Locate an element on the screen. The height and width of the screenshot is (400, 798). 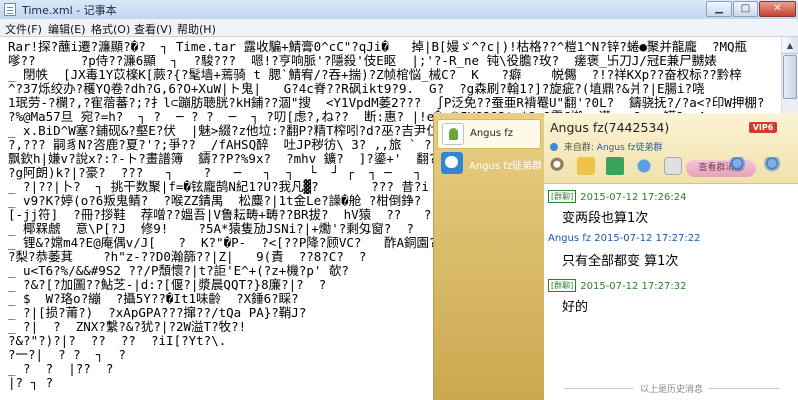
screenshot-icon is located at coordinates (644, 166).